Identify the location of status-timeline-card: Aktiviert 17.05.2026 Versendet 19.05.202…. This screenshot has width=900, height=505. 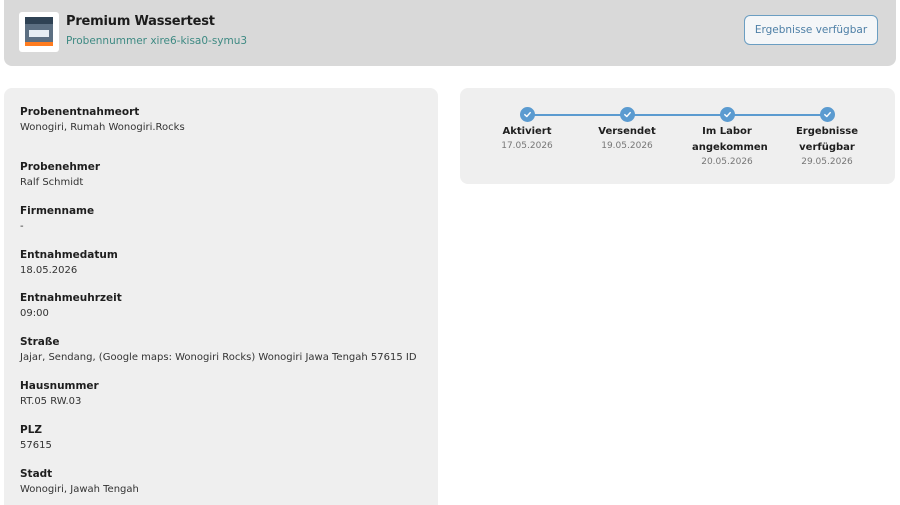
(677, 136).